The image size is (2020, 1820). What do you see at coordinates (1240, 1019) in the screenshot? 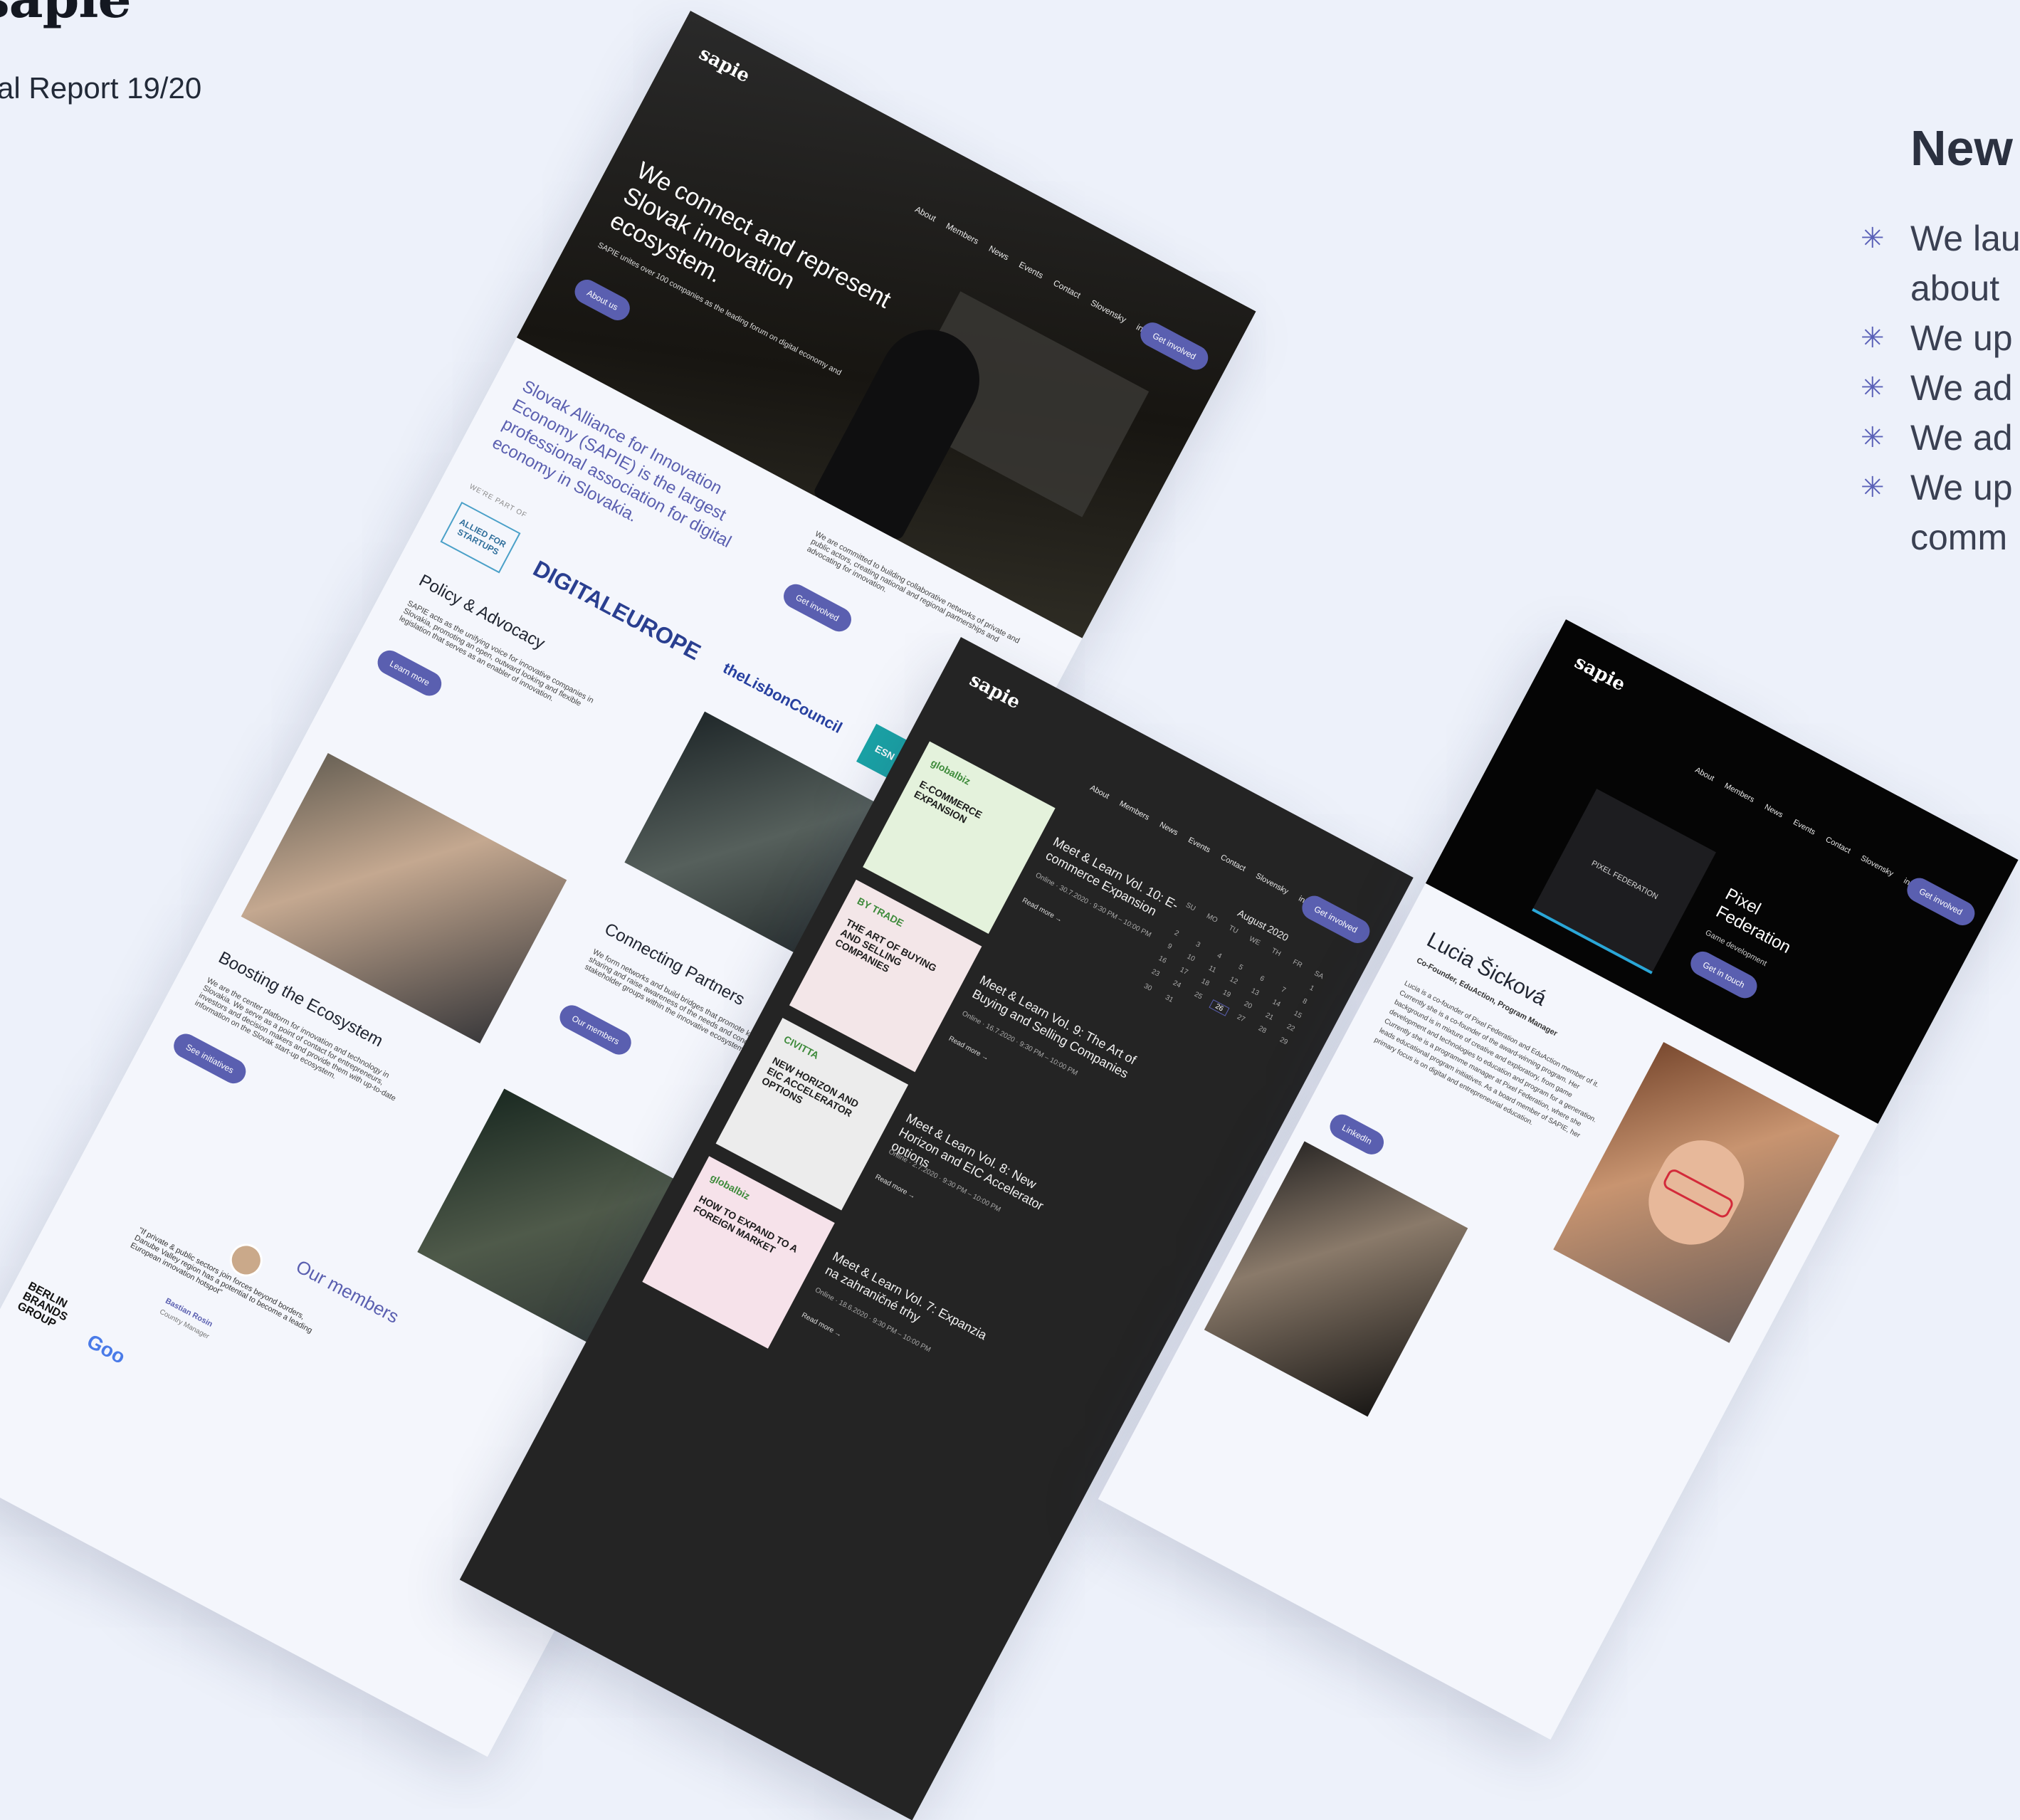
I see `calendar-day: 27` at bounding box center [1240, 1019].